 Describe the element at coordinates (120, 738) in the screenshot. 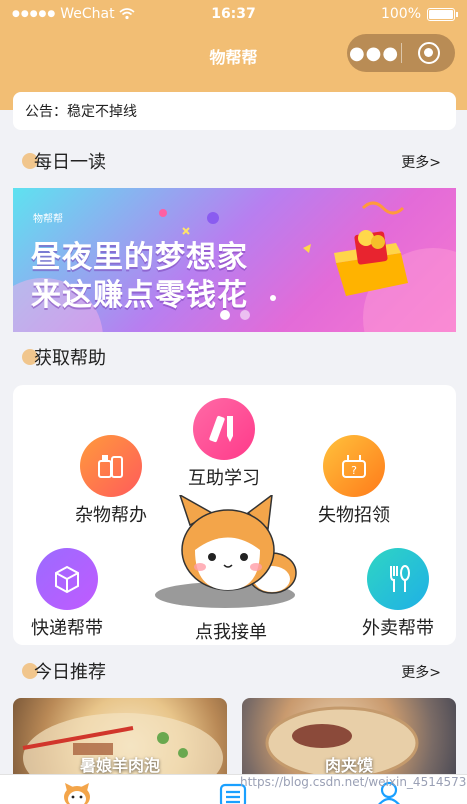

I see `recommend-card: 暑娘羊肉泡` at that location.